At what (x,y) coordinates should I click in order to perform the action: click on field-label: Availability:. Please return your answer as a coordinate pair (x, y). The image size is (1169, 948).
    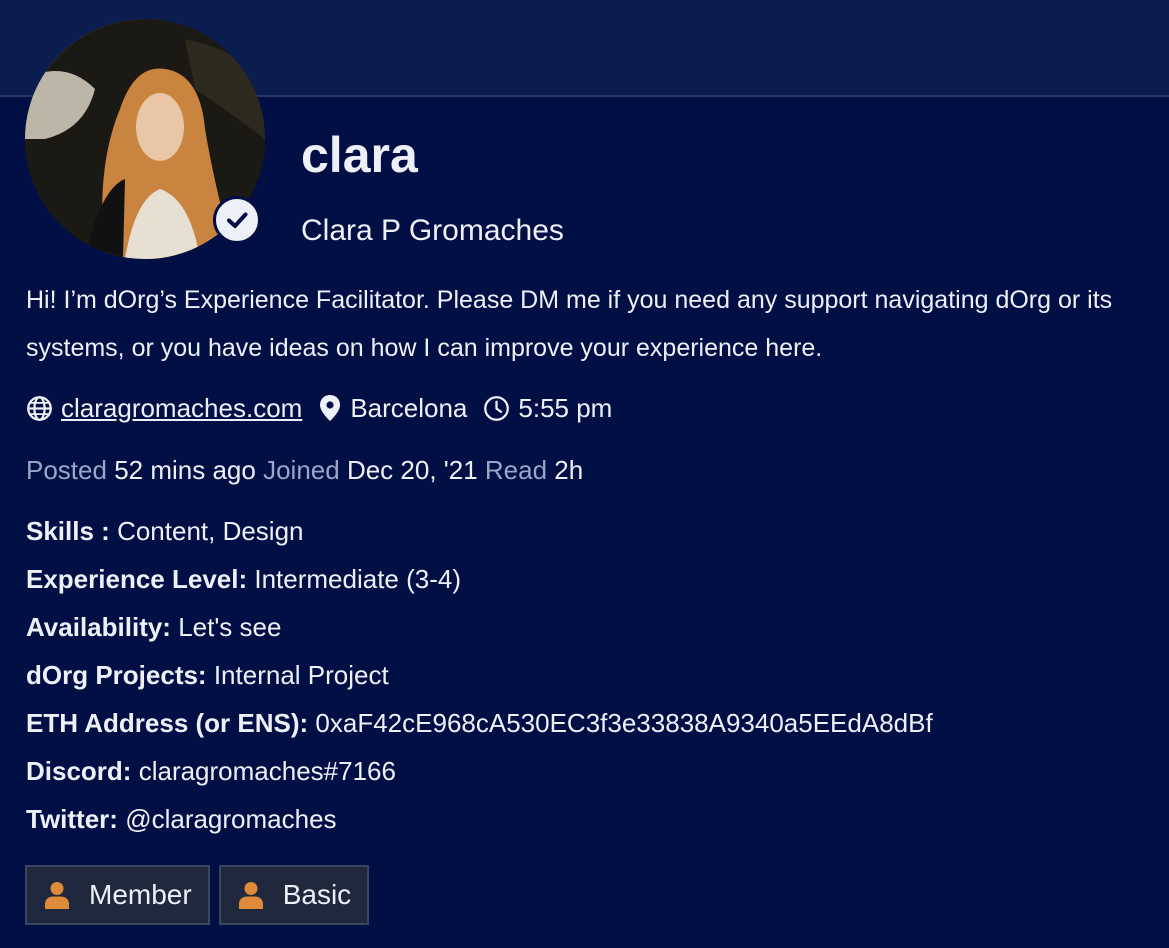
    Looking at the image, I should click on (98, 627).